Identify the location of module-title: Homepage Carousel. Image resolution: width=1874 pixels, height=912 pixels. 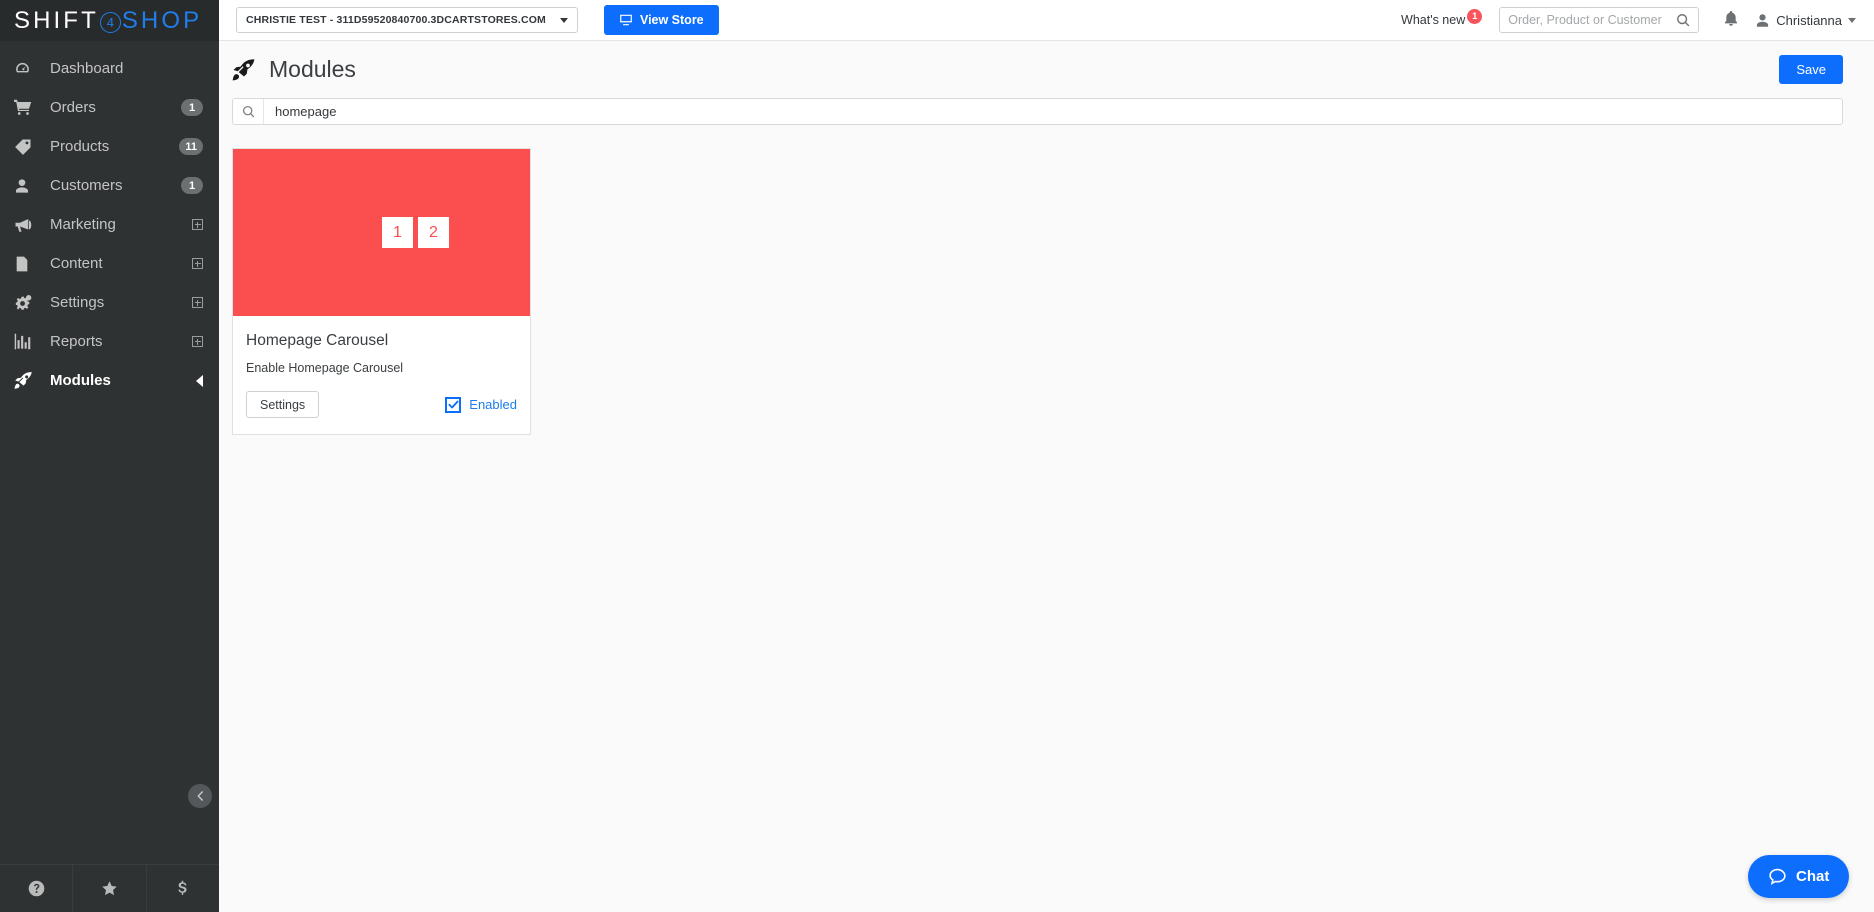
(317, 340).